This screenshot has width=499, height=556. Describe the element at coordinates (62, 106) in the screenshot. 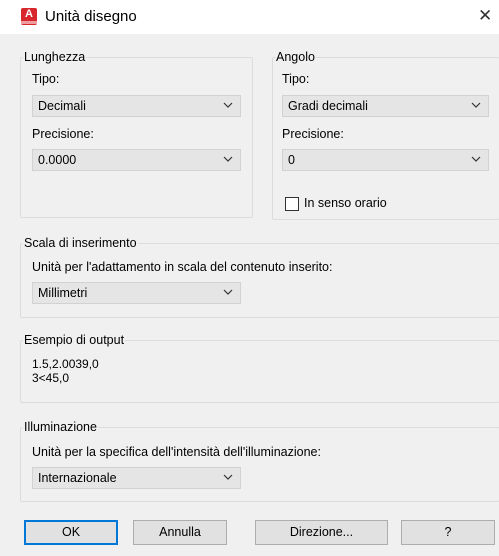

I see `length-type-value: Decimali` at that location.